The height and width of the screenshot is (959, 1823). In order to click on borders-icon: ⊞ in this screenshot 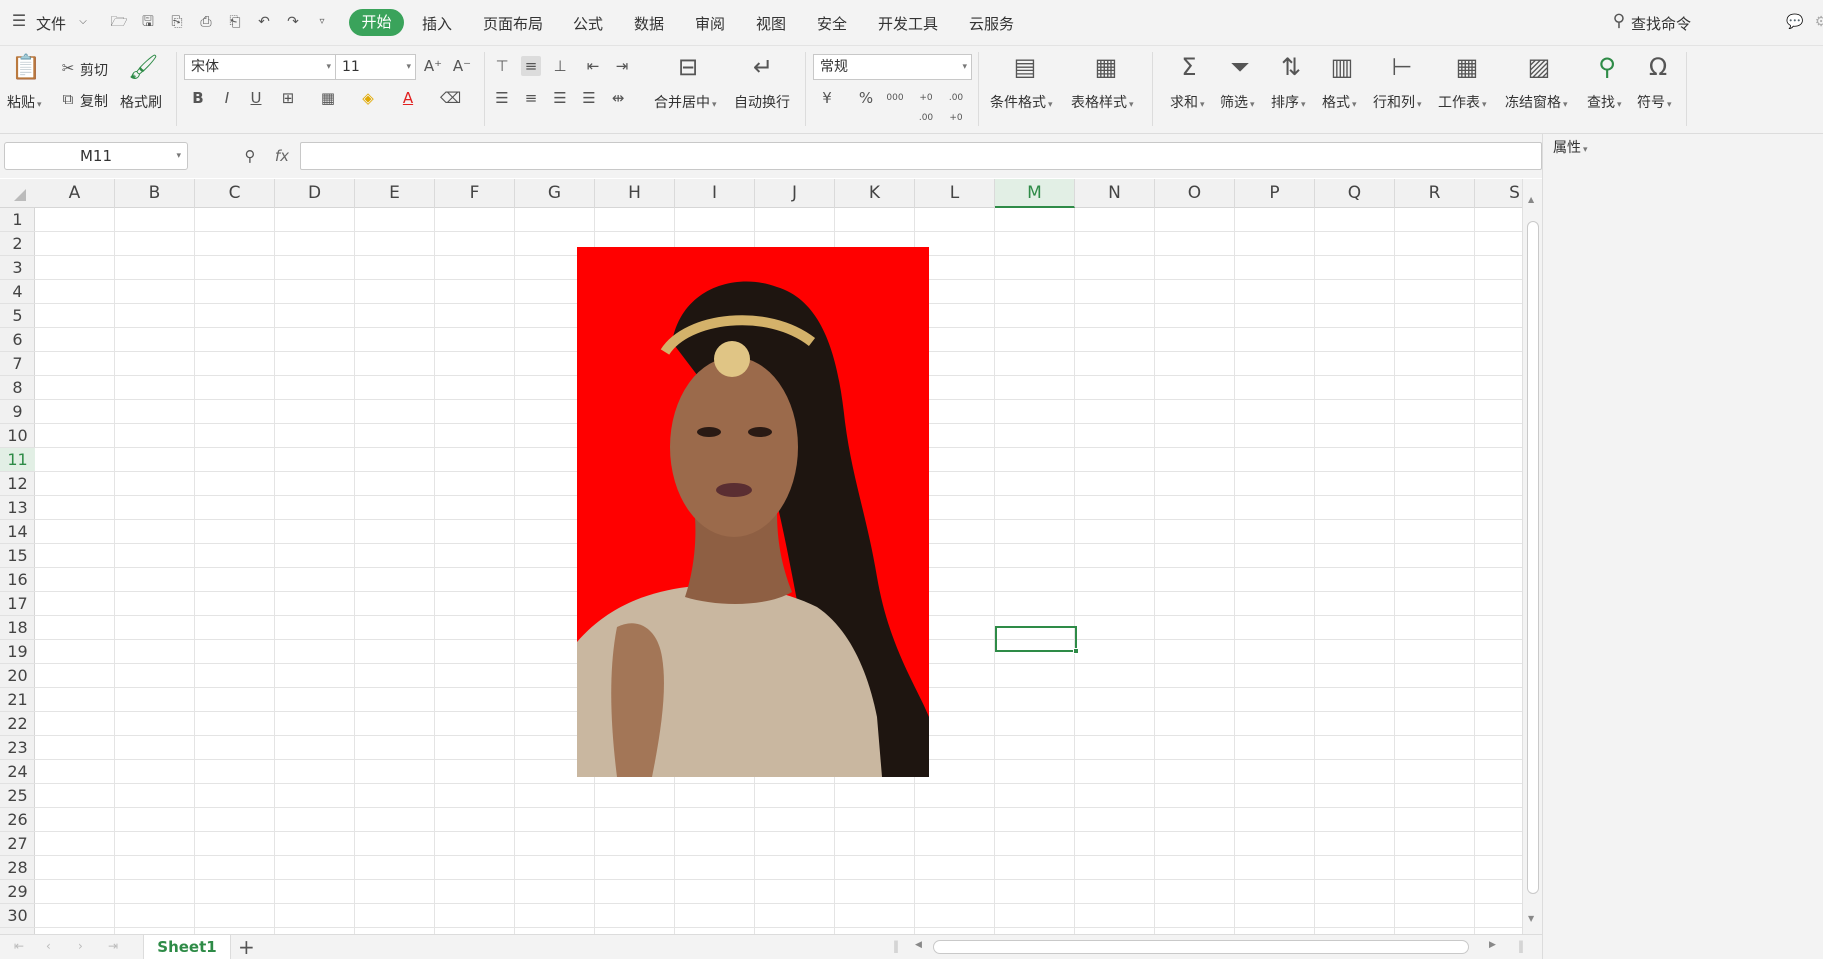, I will do `click(288, 98)`.